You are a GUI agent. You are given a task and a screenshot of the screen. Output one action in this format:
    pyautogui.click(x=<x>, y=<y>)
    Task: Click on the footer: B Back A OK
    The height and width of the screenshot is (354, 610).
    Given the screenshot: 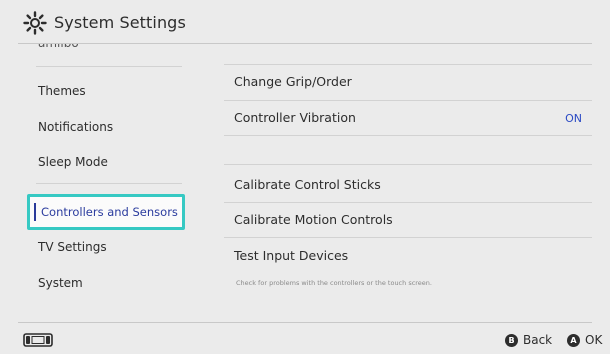 What is the action you would take?
    pyautogui.click(x=305, y=338)
    